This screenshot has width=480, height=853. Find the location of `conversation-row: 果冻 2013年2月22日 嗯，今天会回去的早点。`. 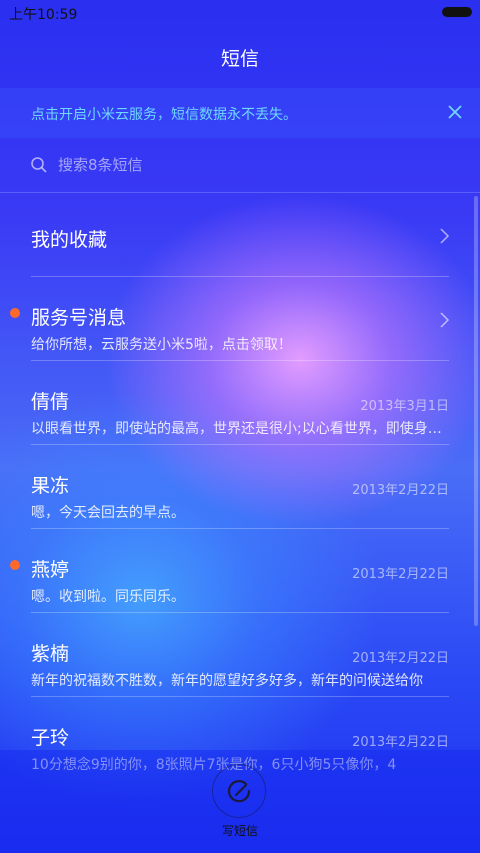

conversation-row: 果冻 2013年2月22日 嗯，今天会回去的早点。 is located at coordinates (240, 487).